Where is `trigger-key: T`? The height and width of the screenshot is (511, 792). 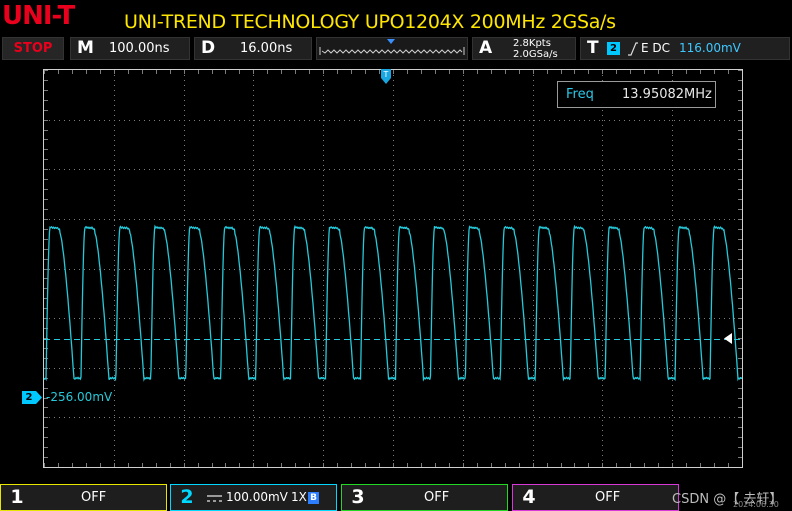
trigger-key: T is located at coordinates (593, 48).